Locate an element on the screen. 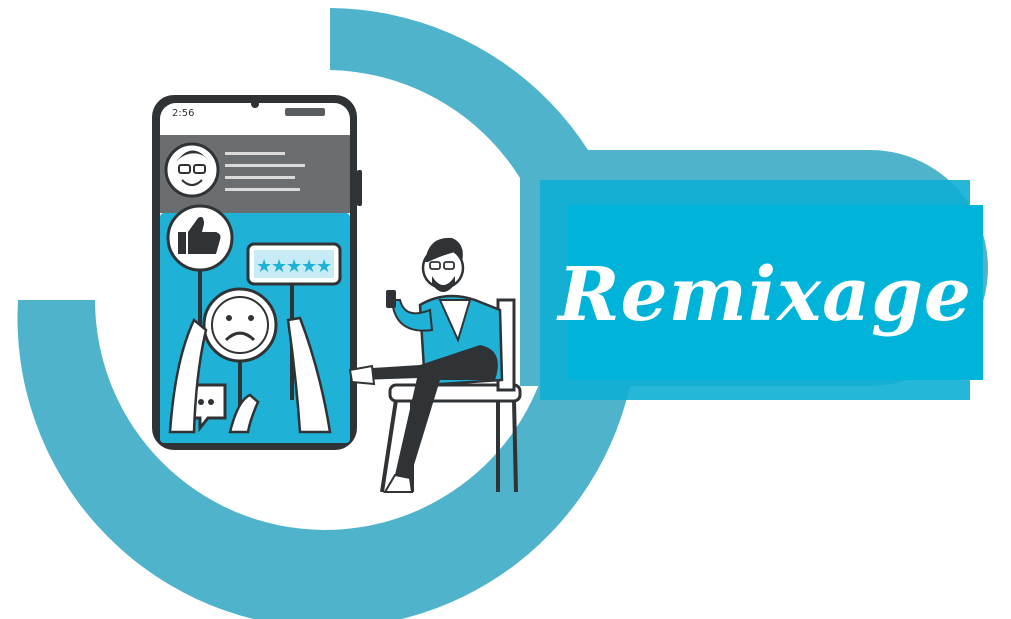  phone-status-time: 2:56 is located at coordinates (183, 113).